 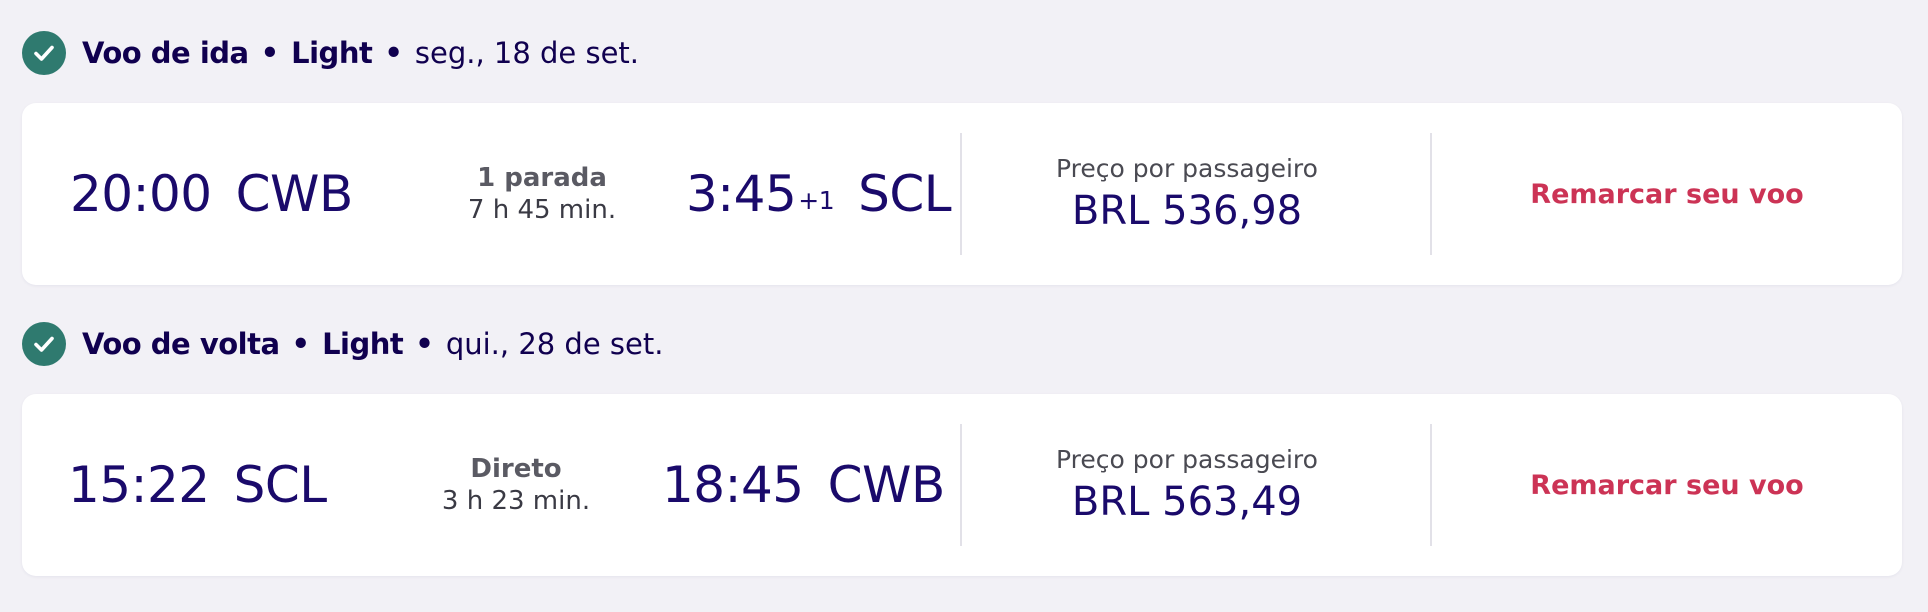 I want to click on destination-airport: CWB, so click(x=886, y=485).